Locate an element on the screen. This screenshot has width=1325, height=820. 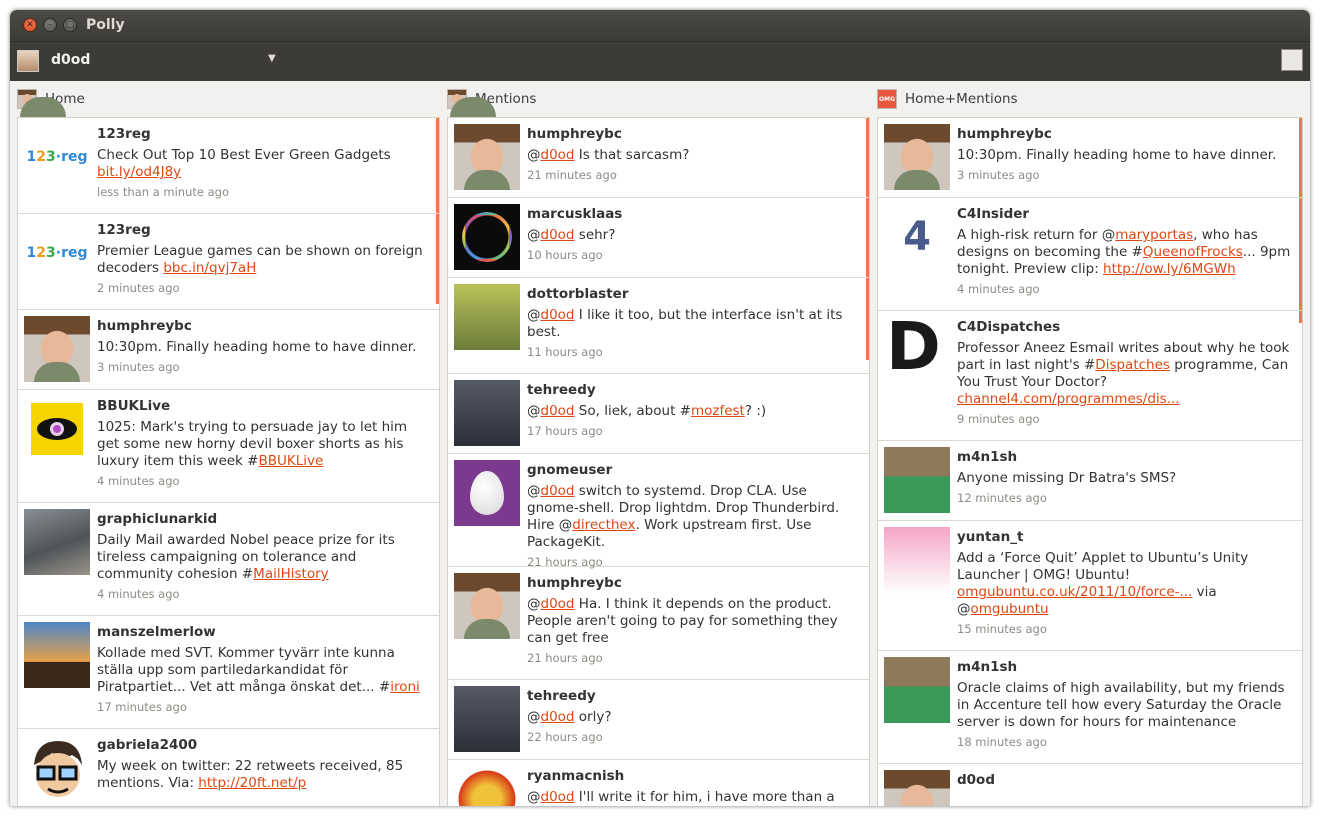
account-selector: d0od is located at coordinates (70, 60).